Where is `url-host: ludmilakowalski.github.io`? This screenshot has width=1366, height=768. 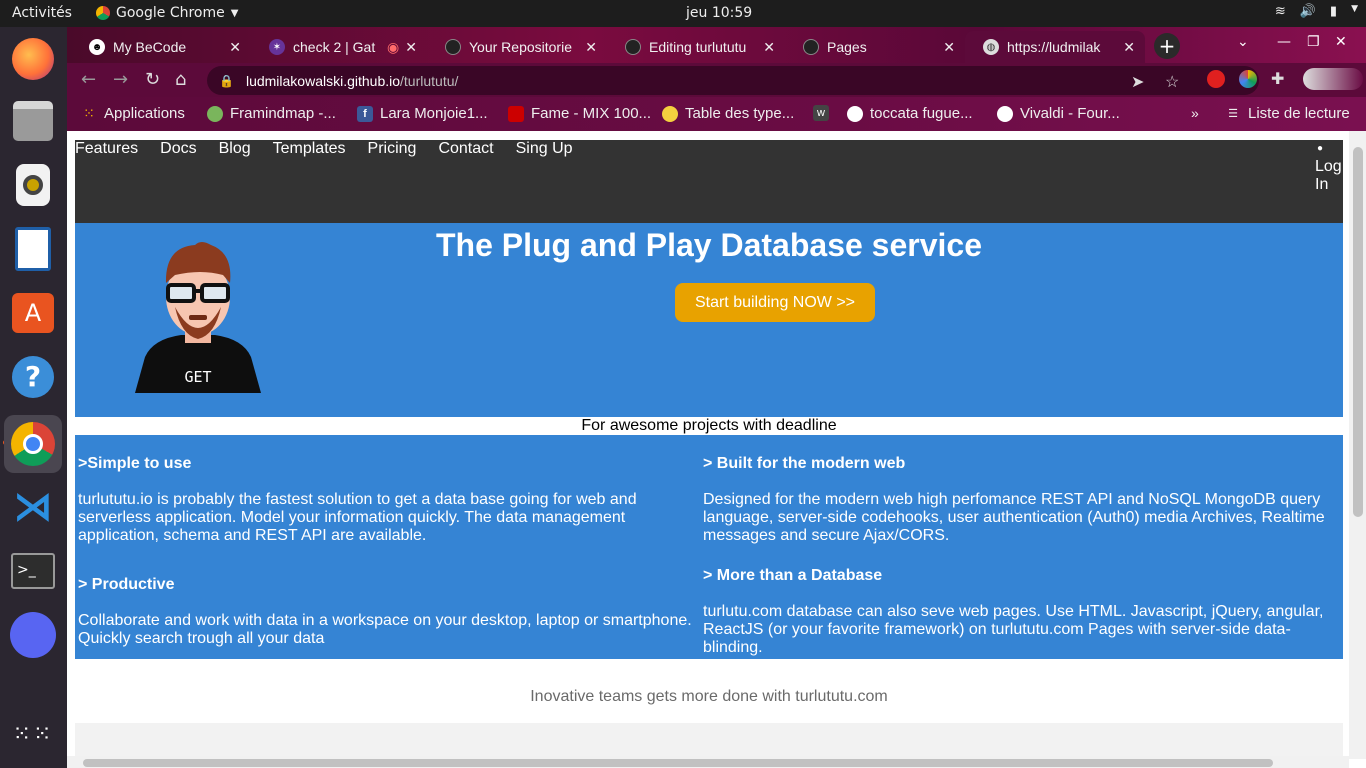 url-host: ludmilakowalski.github.io is located at coordinates (323, 80).